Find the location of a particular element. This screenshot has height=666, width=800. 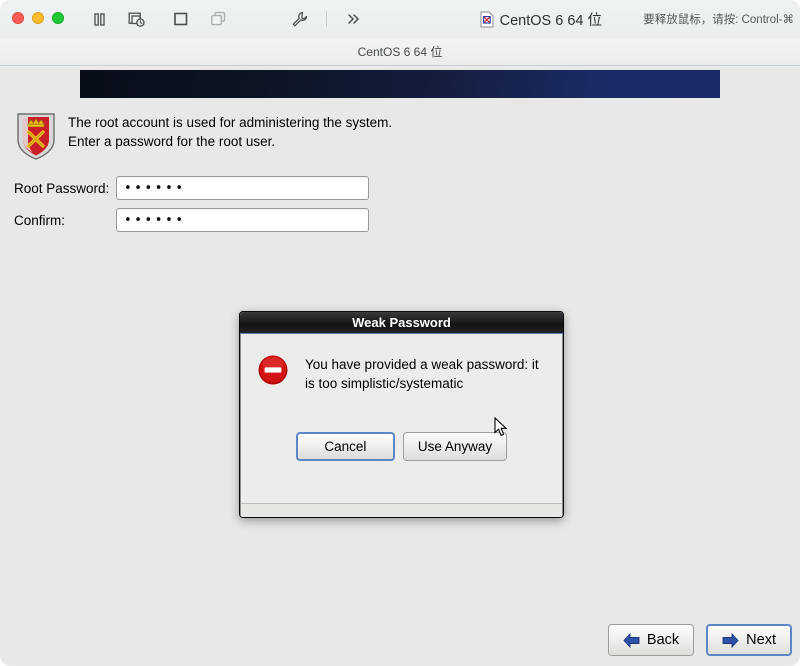

chevron-double-right-icon is located at coordinates (354, 19).